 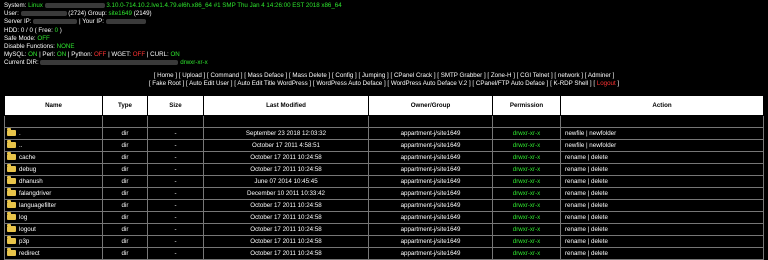 What do you see at coordinates (165, 75) in the screenshot?
I see `menu-link-home: Home` at bounding box center [165, 75].